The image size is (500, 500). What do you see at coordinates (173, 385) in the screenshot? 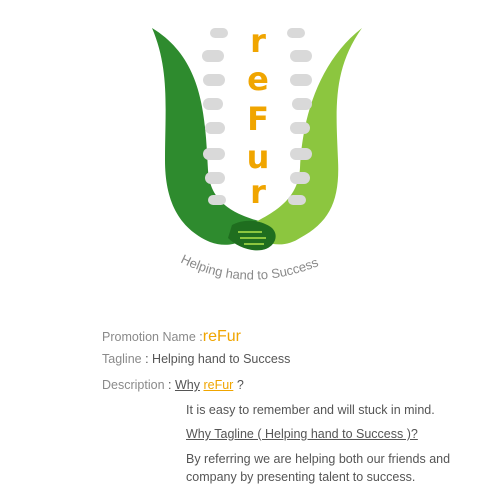
I see `description-row: Description : Why reFur ?` at bounding box center [173, 385].